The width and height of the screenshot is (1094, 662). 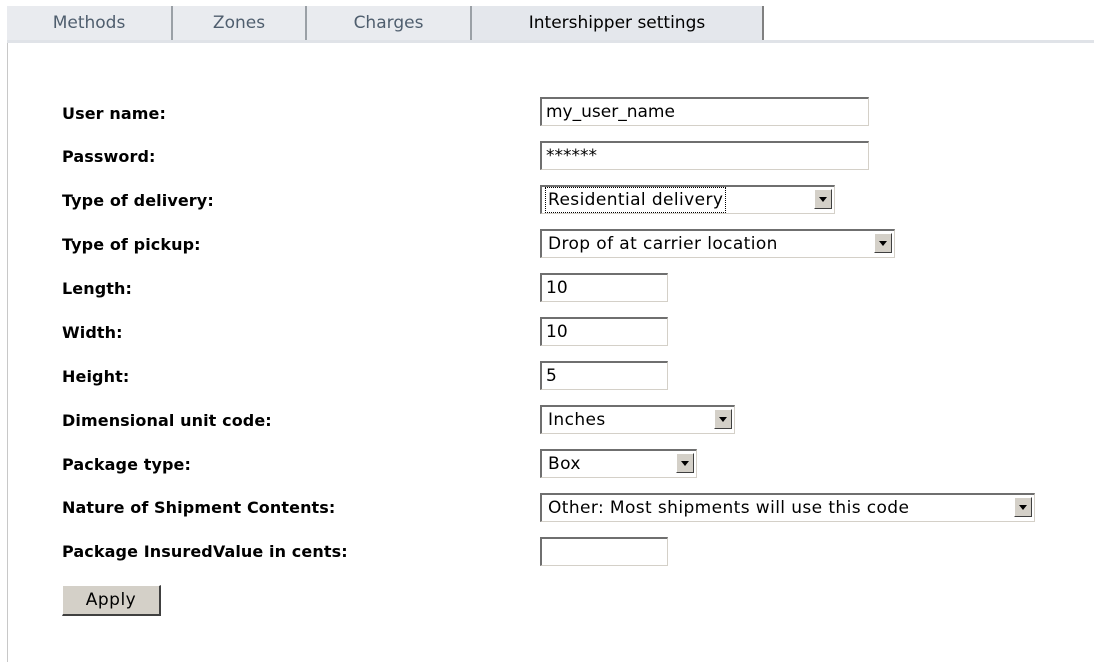 What do you see at coordinates (618, 463) in the screenshot?
I see `package-type-select: Box` at bounding box center [618, 463].